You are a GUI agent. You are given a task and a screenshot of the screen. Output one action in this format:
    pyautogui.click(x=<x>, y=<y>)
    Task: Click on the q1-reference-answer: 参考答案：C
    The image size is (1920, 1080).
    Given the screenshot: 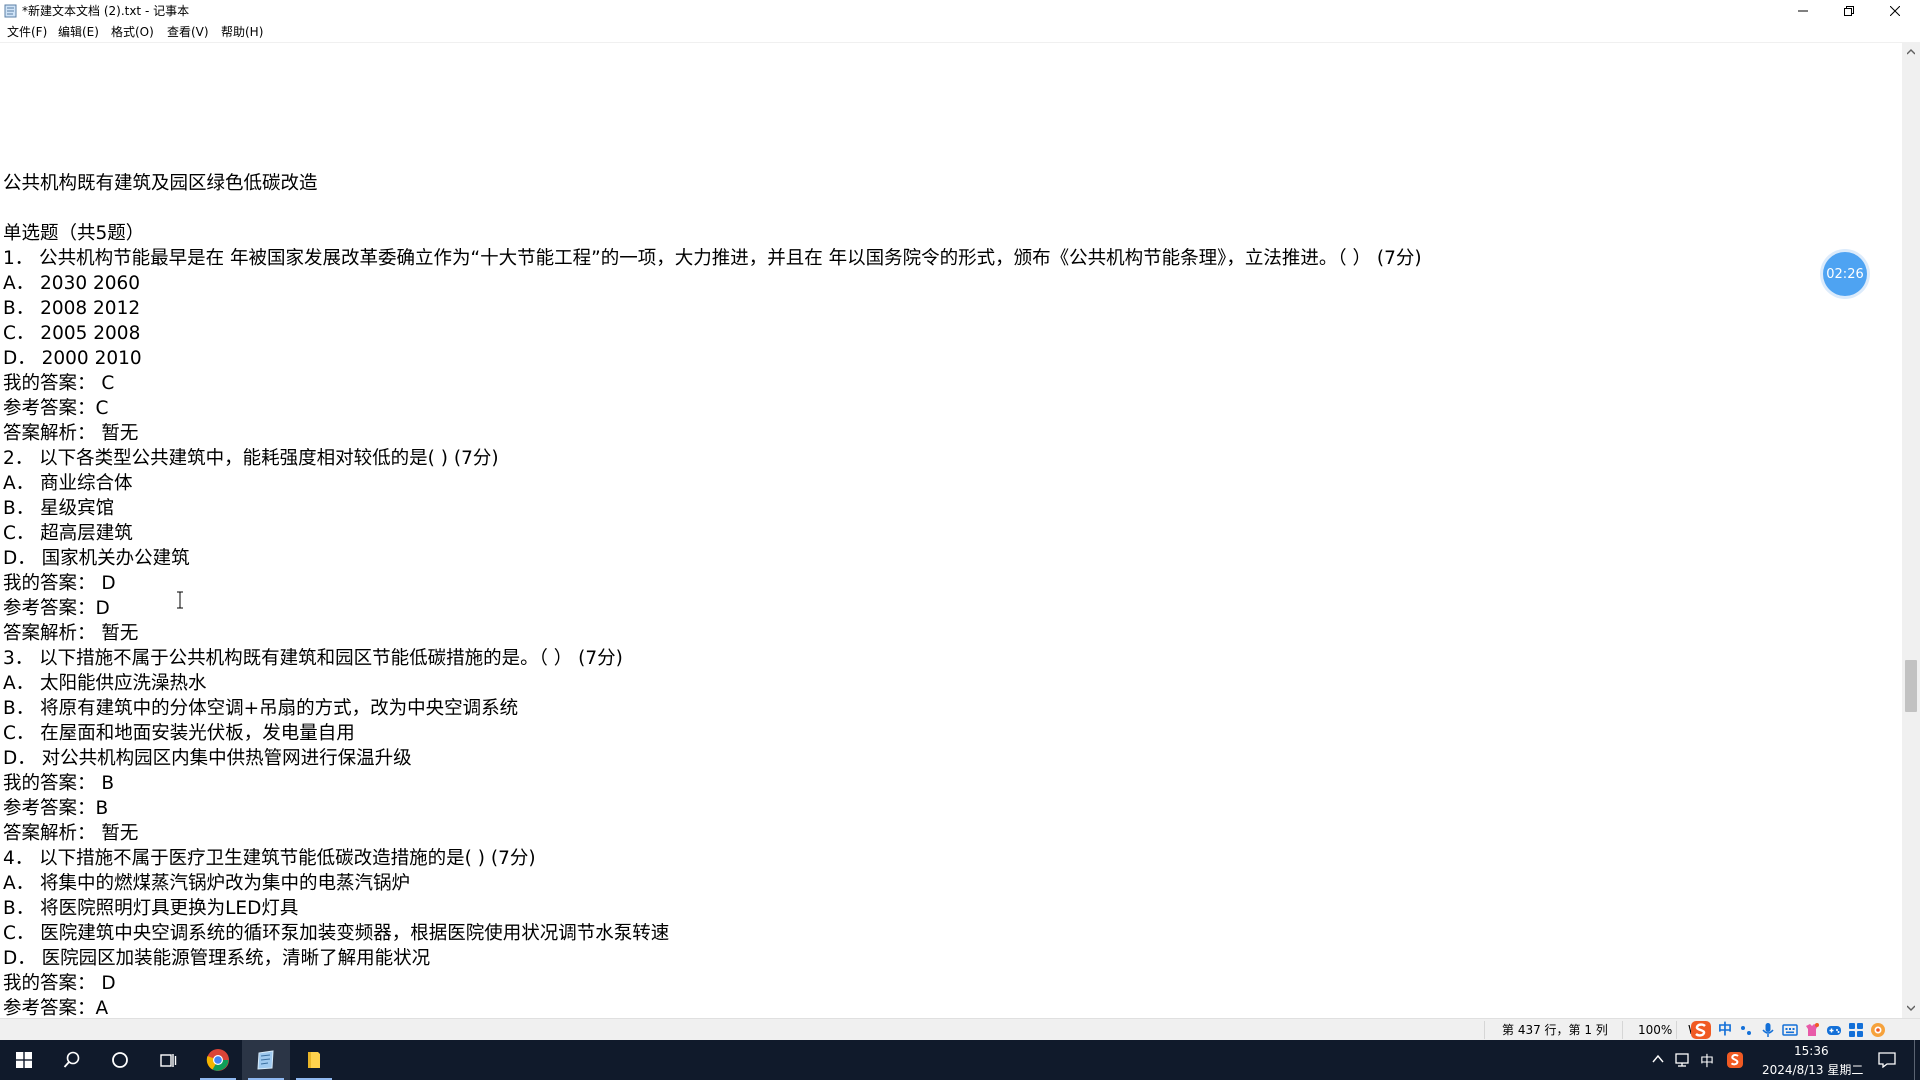 What is the action you would take?
    pyautogui.click(x=56, y=408)
    